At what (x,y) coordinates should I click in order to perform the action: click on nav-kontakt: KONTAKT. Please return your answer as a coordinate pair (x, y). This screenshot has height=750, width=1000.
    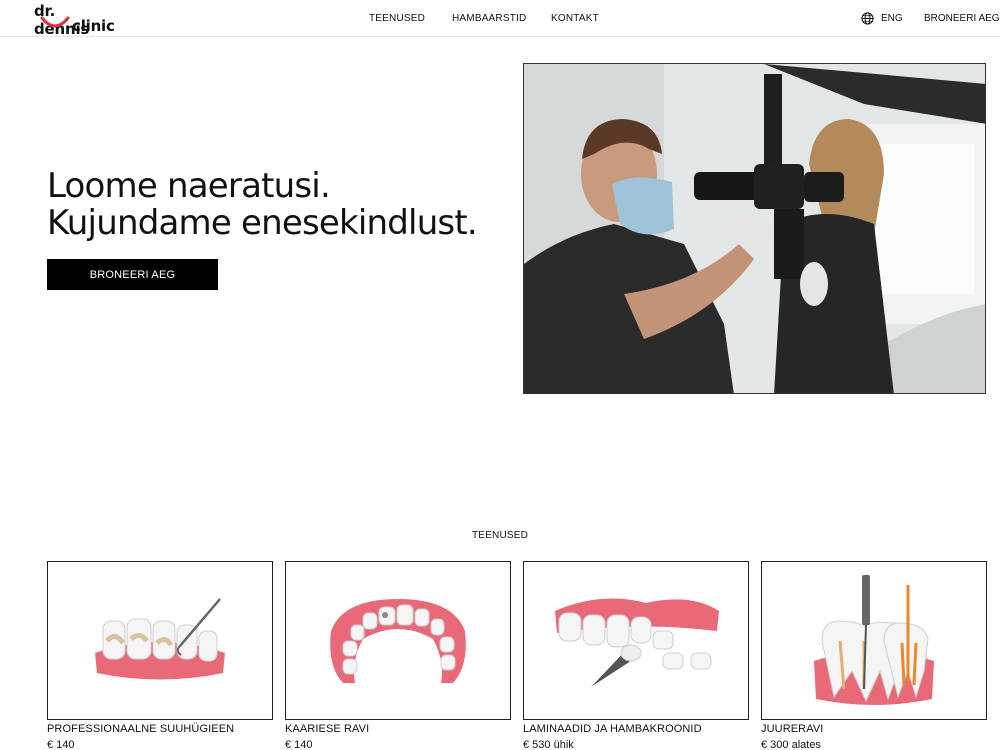
    Looking at the image, I should click on (575, 18).